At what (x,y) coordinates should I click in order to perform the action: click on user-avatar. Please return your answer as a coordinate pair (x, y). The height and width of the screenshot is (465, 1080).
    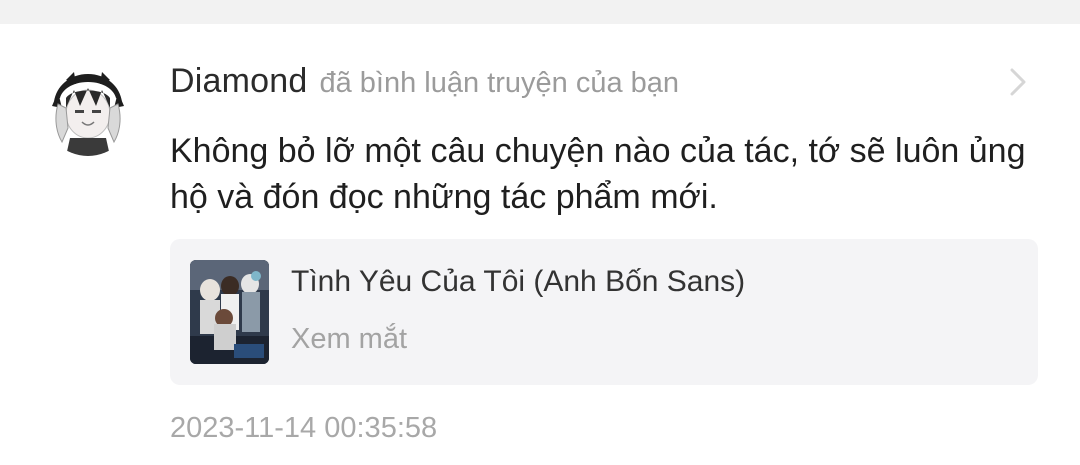
    Looking at the image, I should click on (88, 112).